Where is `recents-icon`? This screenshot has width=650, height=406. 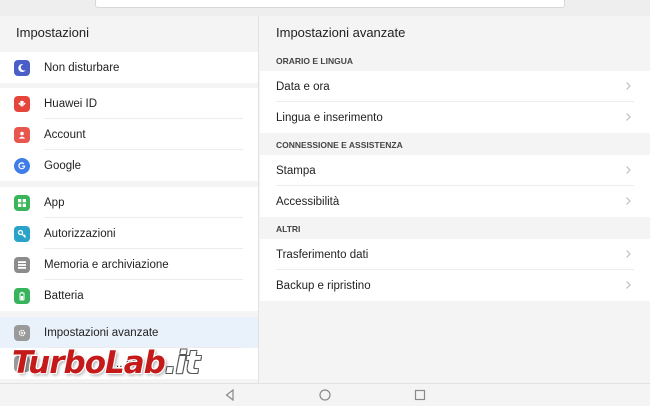 recents-icon is located at coordinates (420, 395).